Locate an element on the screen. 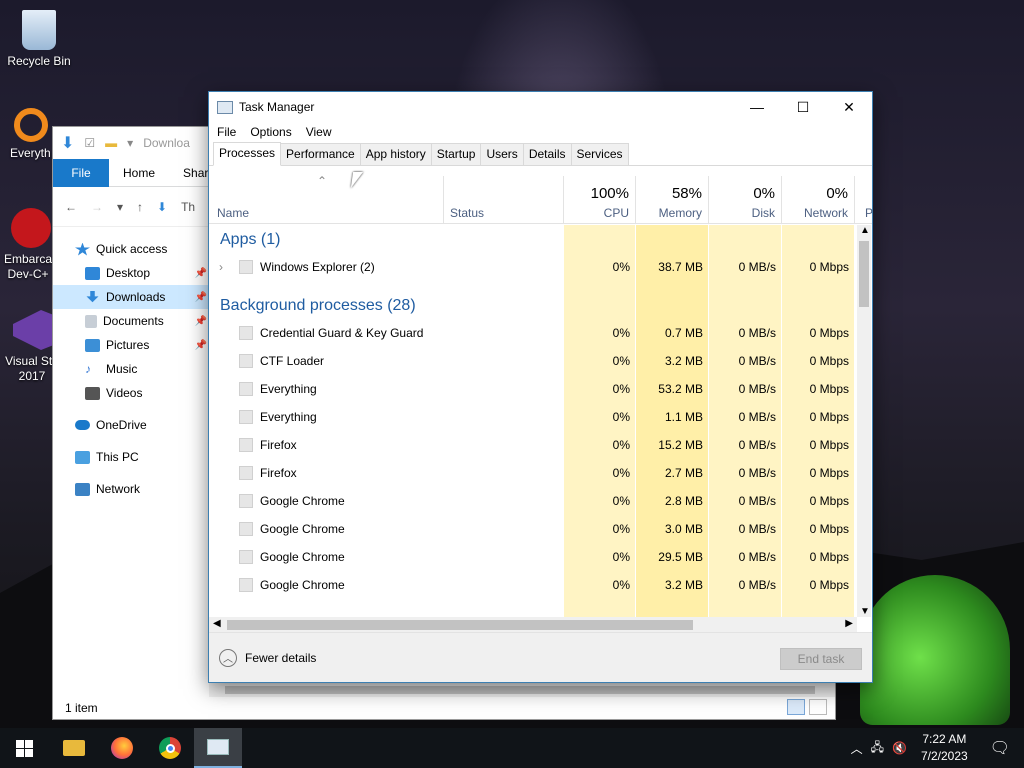  nav-onedrive: OneDrive is located at coordinates (133, 425).